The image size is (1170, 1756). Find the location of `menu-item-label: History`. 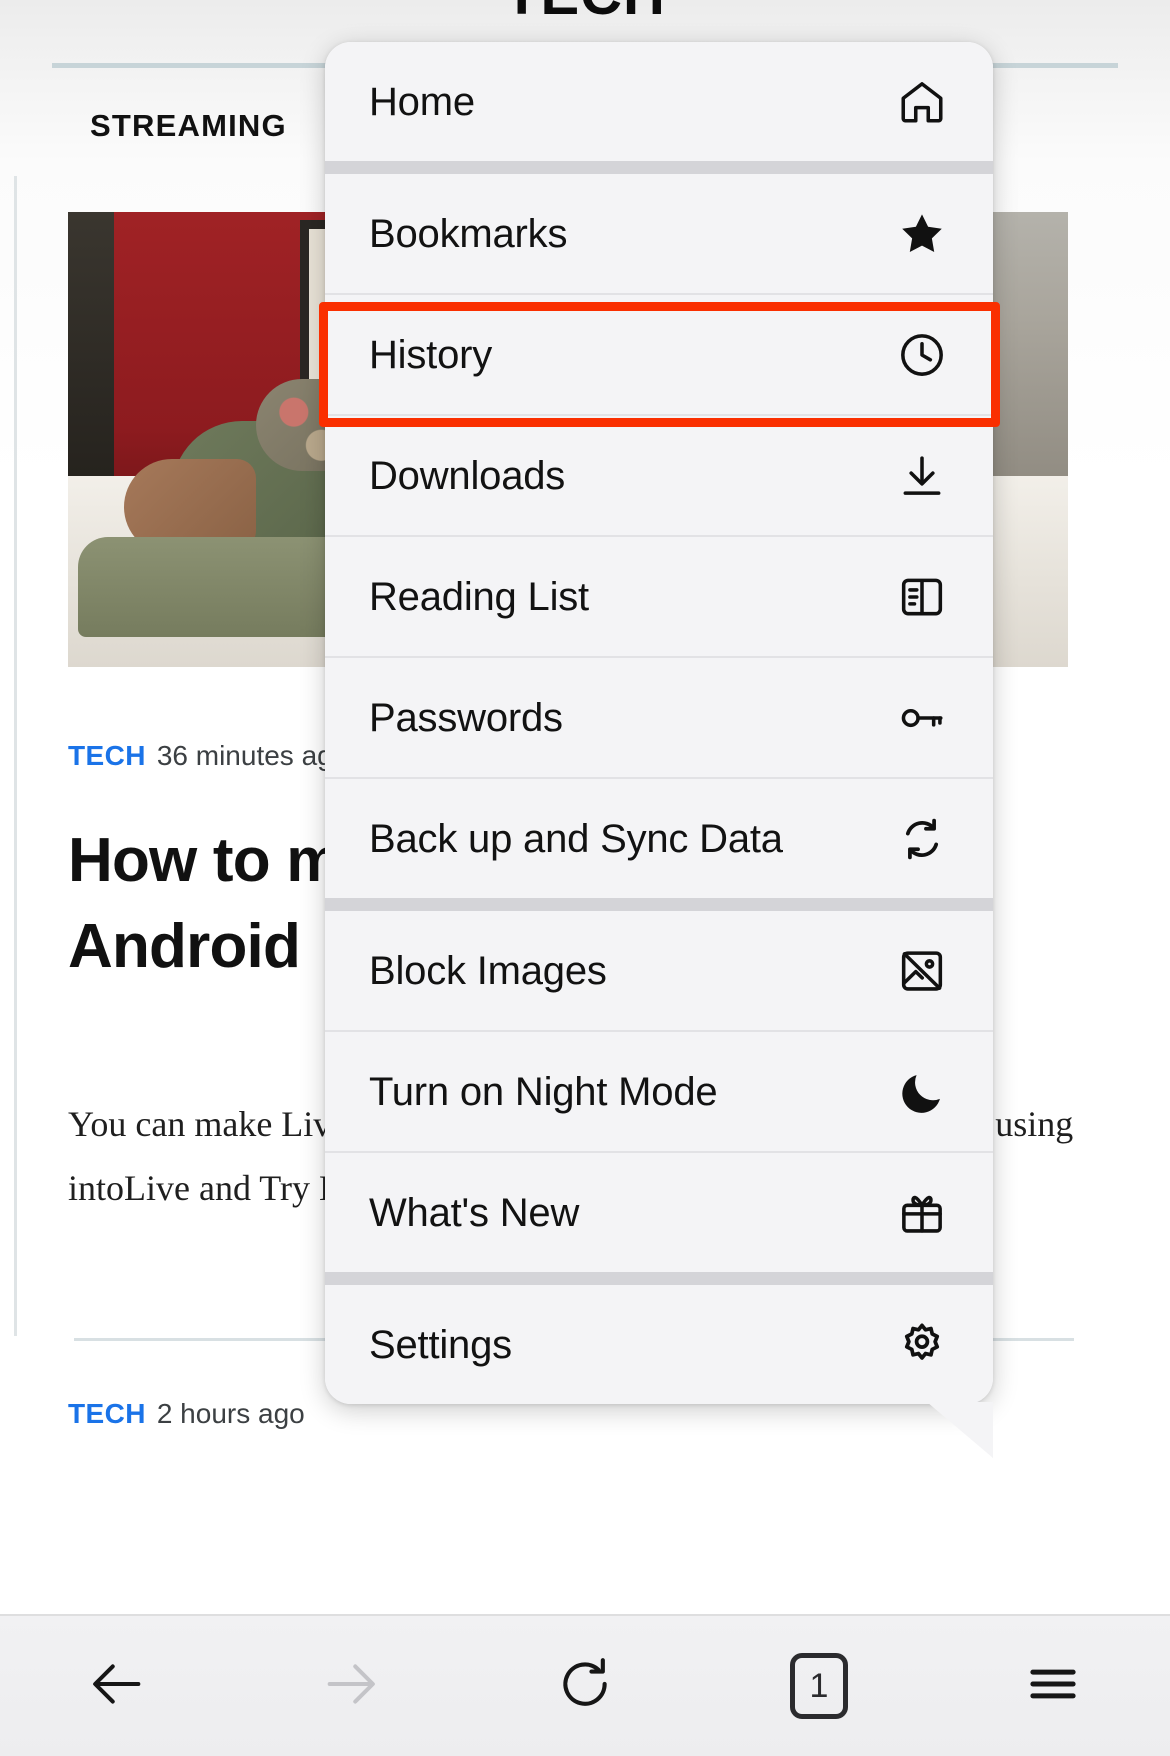

menu-item-label: History is located at coordinates (431, 354).